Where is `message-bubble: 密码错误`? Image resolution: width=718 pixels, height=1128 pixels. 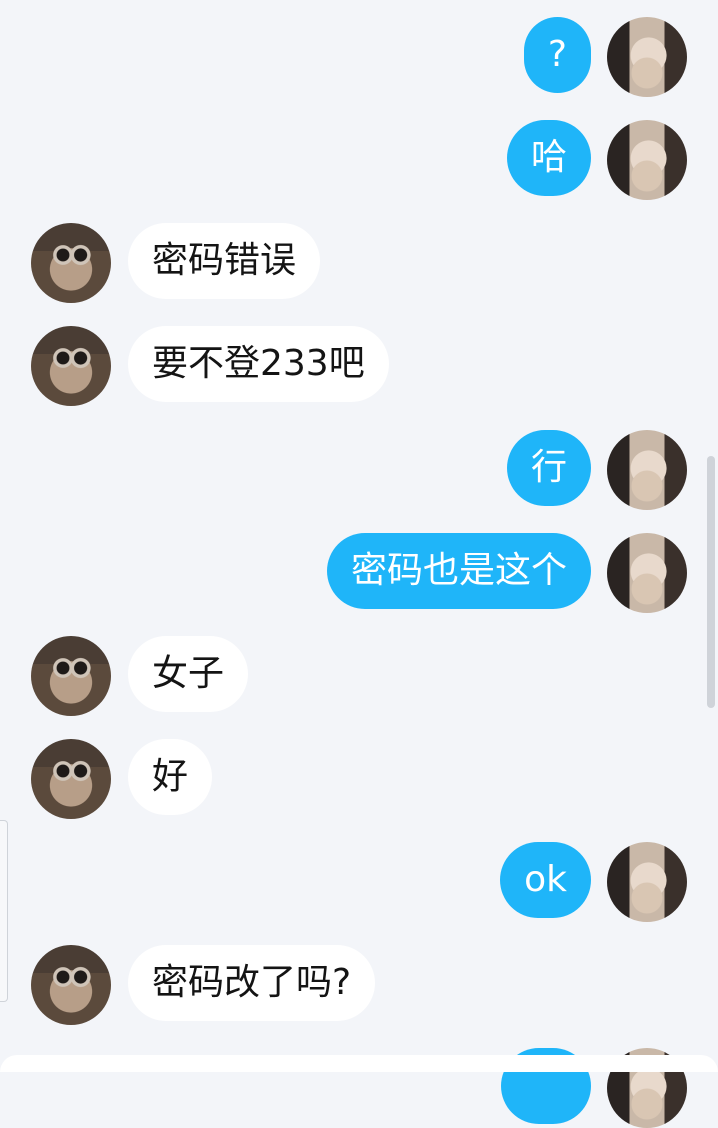
message-bubble: 密码错误 is located at coordinates (224, 261).